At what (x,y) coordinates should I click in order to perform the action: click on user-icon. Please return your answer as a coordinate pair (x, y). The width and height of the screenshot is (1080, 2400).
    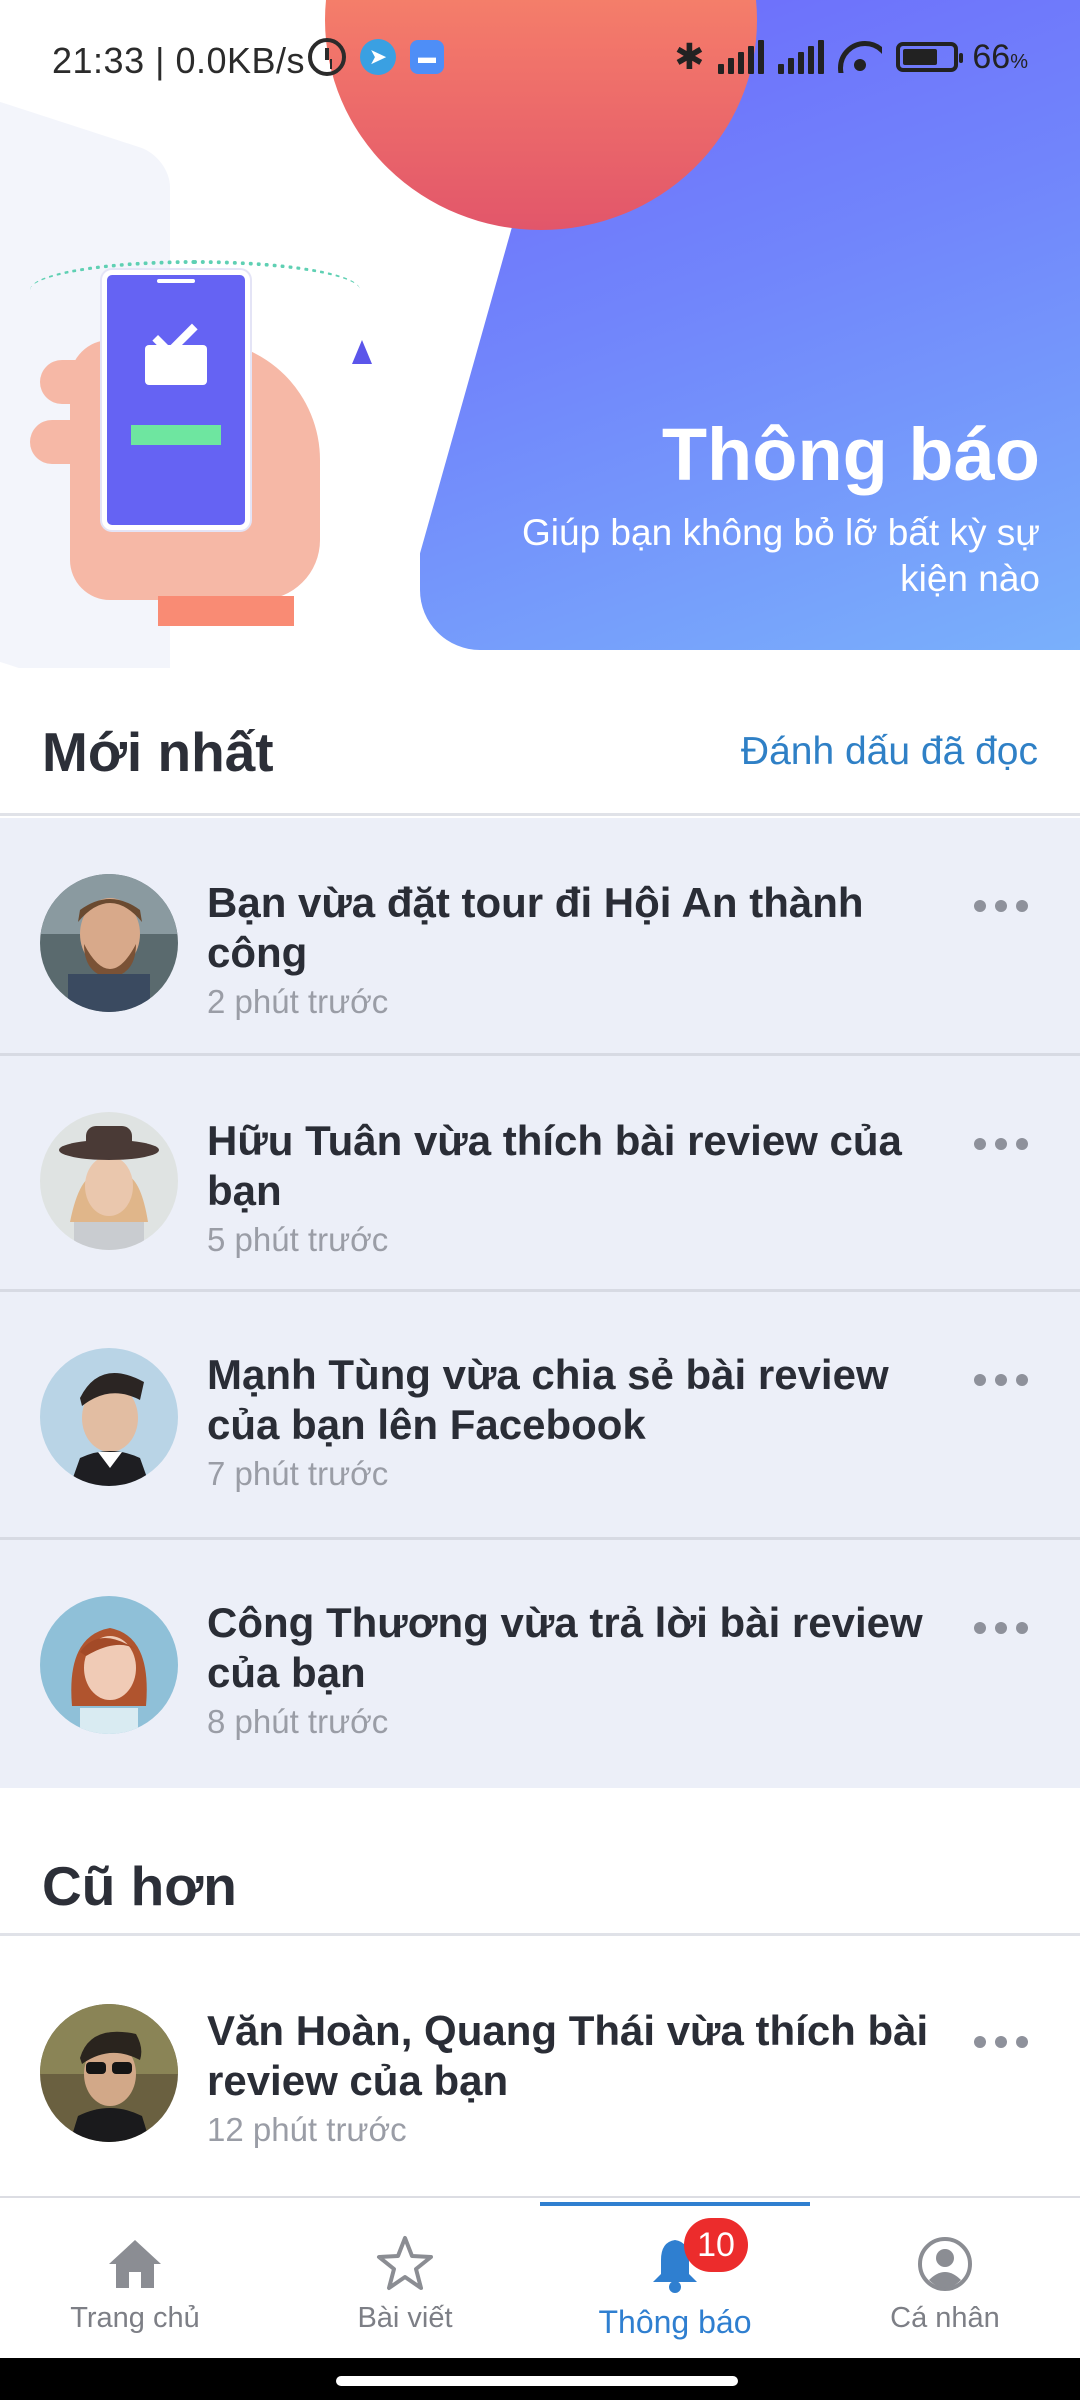
    Looking at the image, I should click on (945, 2264).